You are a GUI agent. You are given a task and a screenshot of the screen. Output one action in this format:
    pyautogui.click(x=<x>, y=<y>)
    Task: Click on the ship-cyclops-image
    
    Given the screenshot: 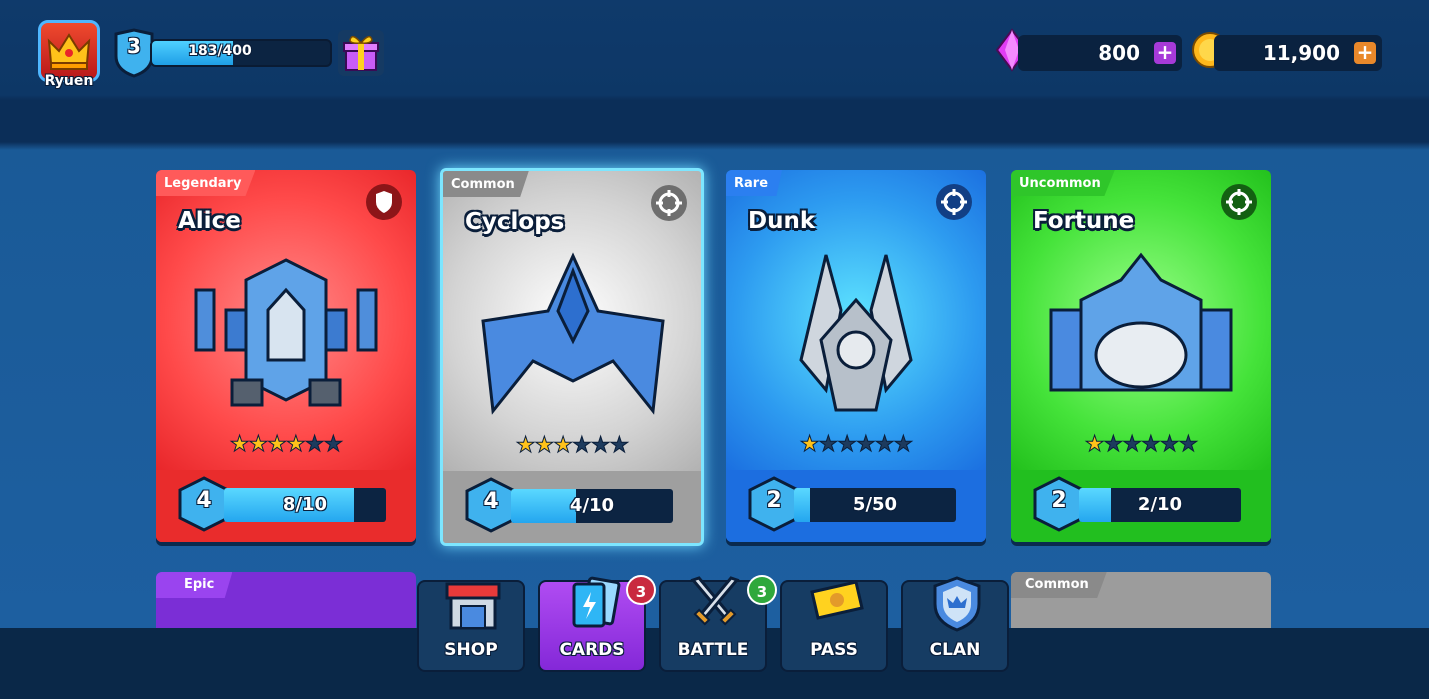 What is the action you would take?
    pyautogui.click(x=573, y=333)
    